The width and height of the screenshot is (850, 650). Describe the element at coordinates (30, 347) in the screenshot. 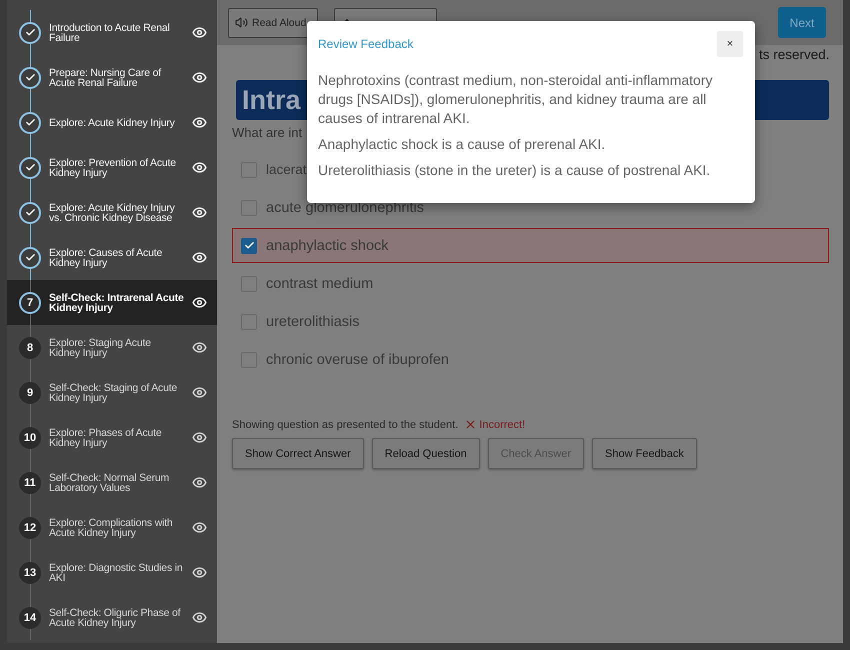

I see `step-number: 8` at that location.